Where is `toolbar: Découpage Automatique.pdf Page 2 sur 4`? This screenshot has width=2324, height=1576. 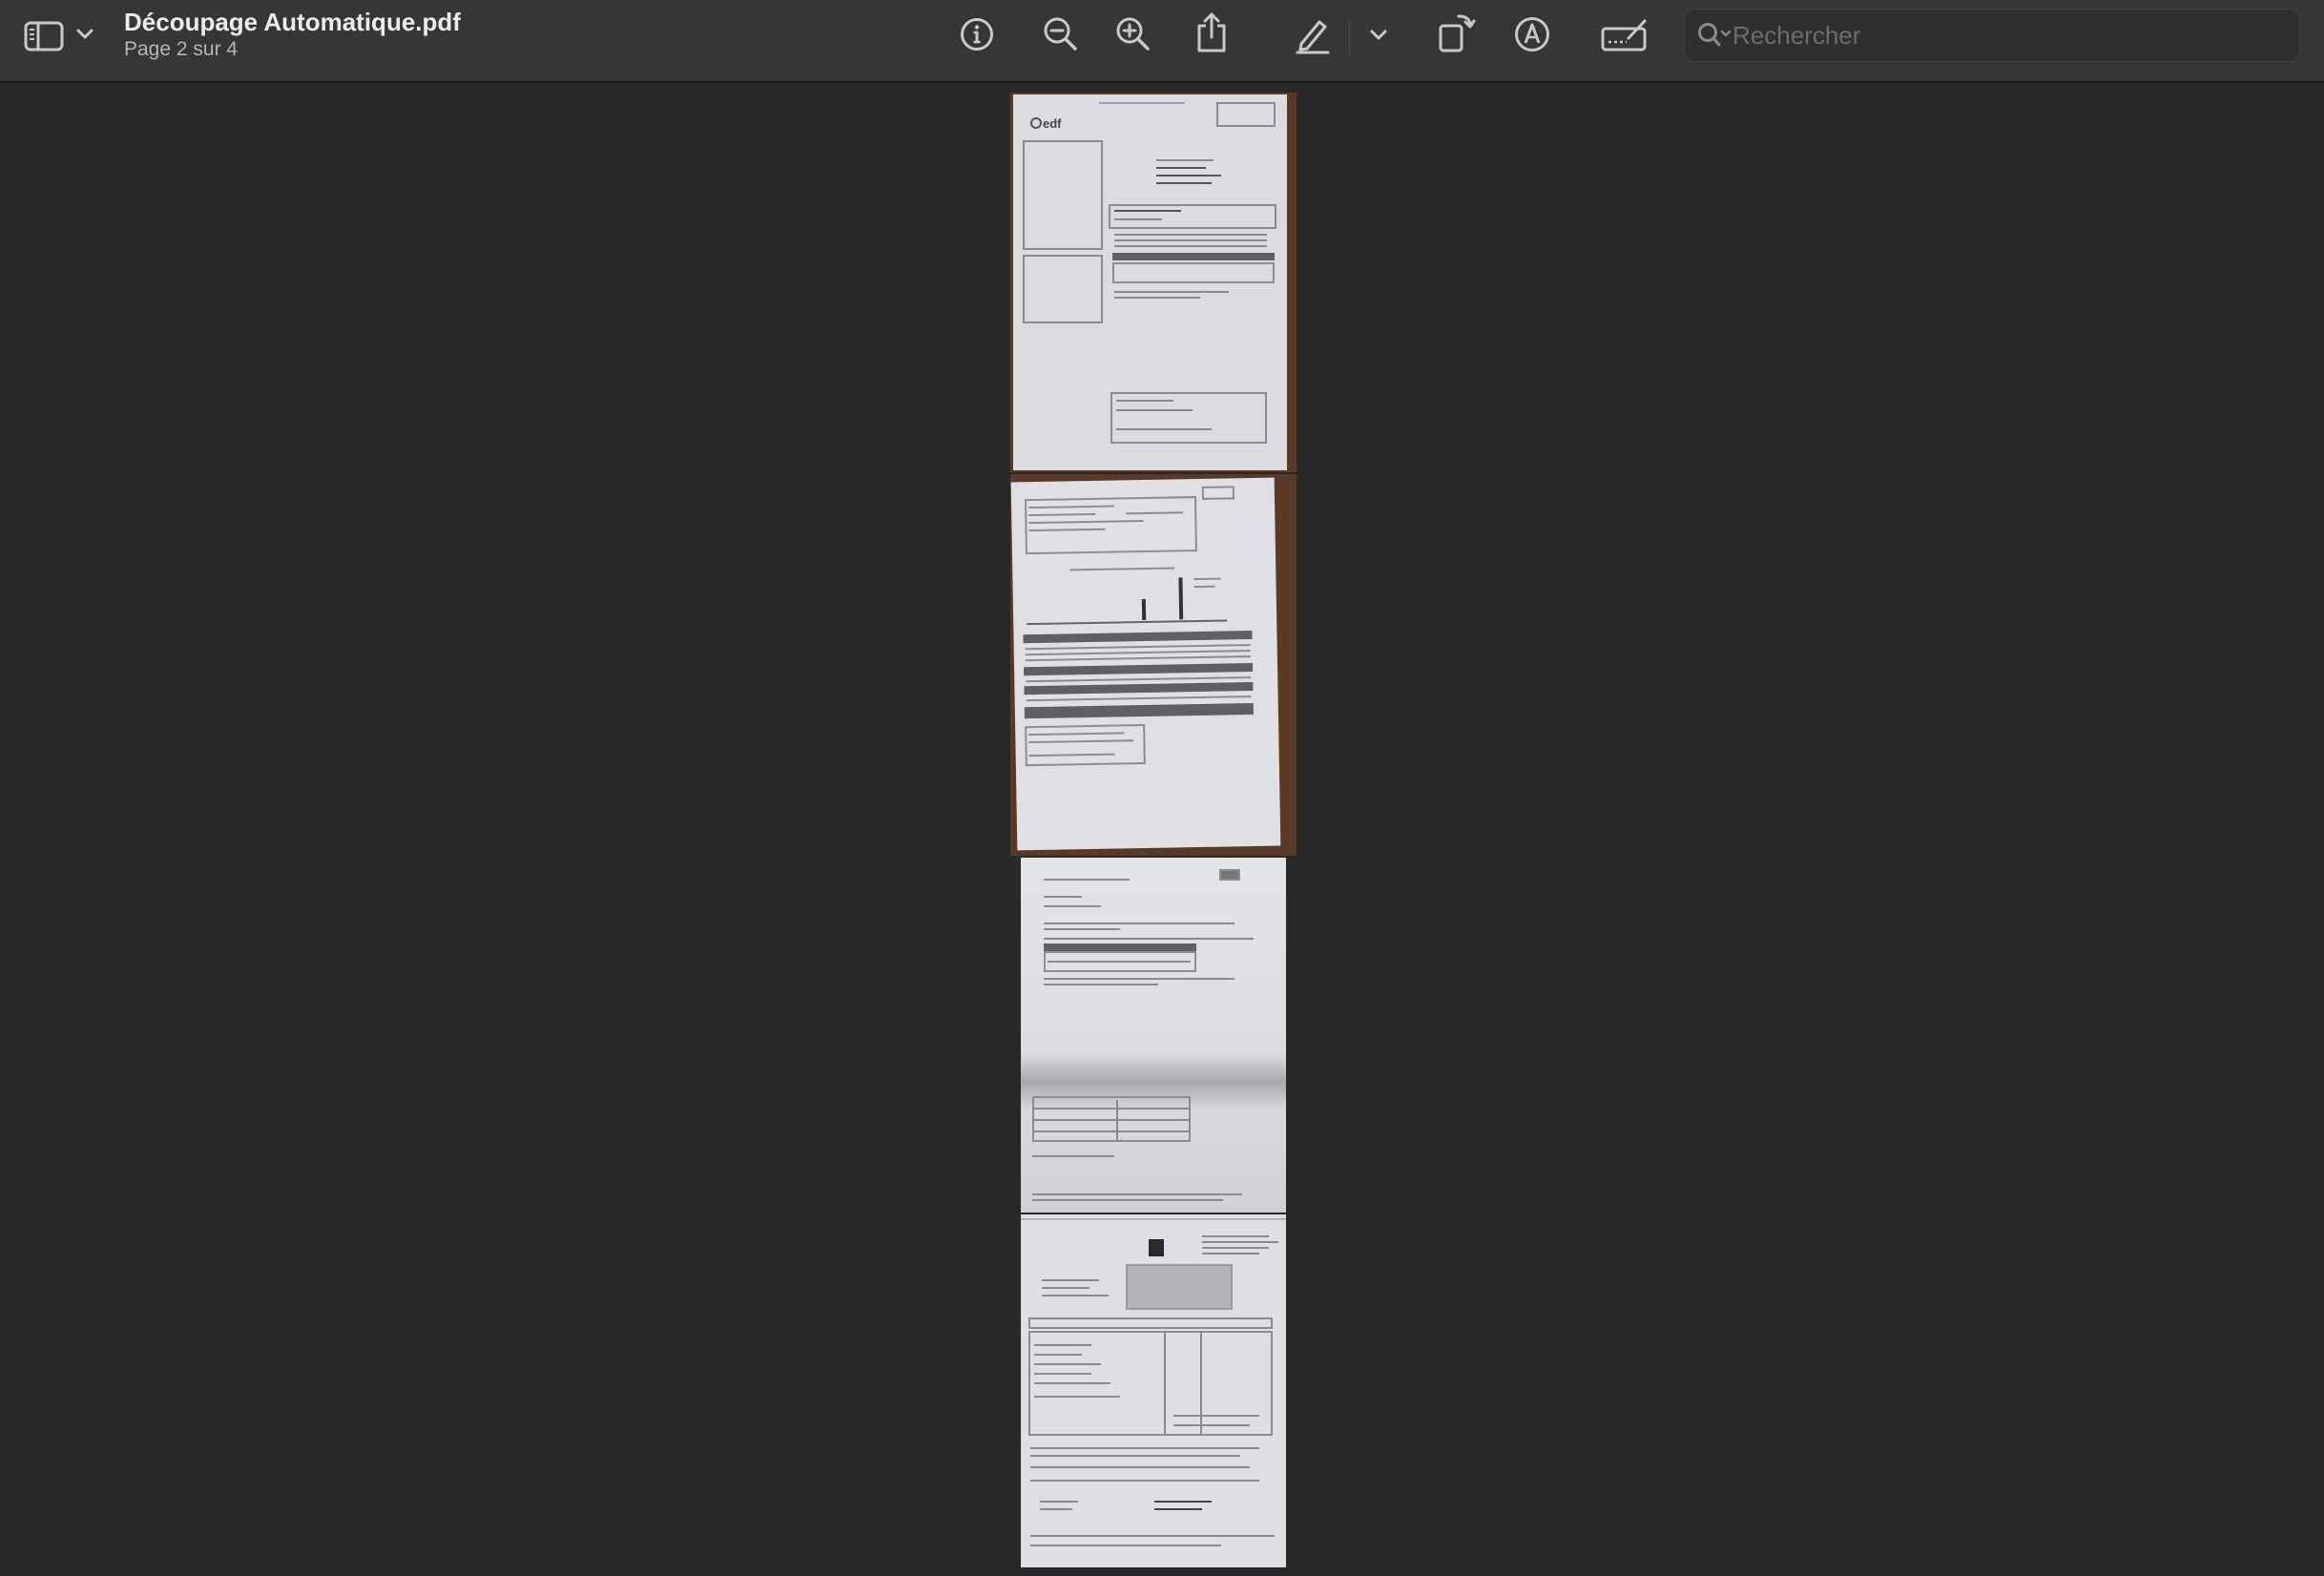
toolbar: Découpage Automatique.pdf Page 2 sur 4 is located at coordinates (1162, 41).